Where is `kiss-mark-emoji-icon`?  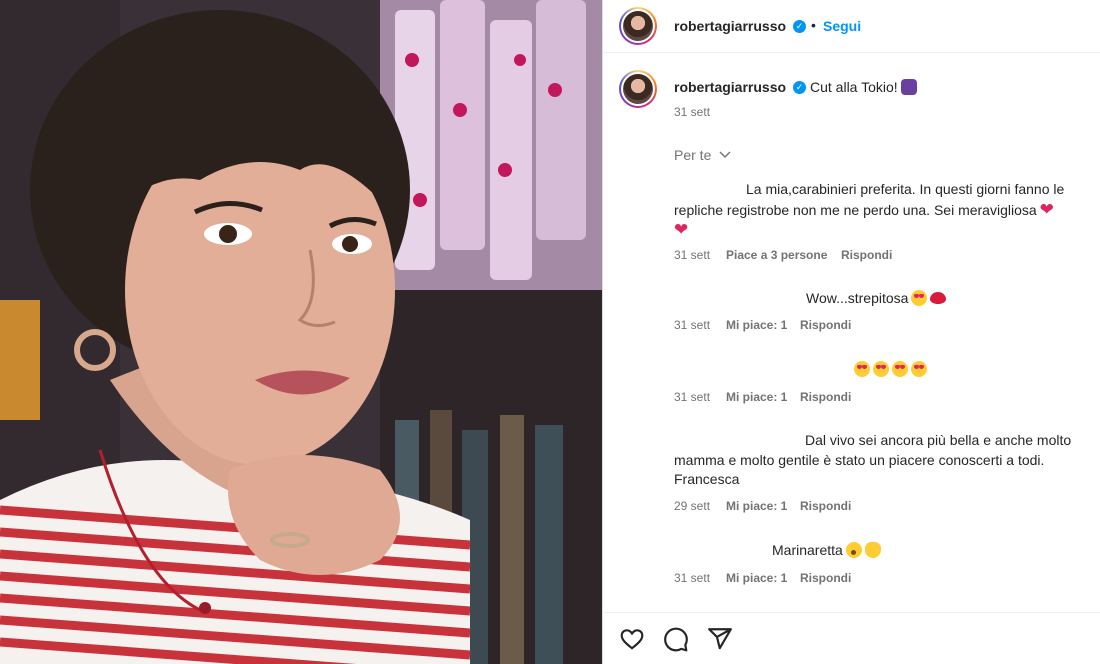
kiss-mark-emoji-icon is located at coordinates (938, 298).